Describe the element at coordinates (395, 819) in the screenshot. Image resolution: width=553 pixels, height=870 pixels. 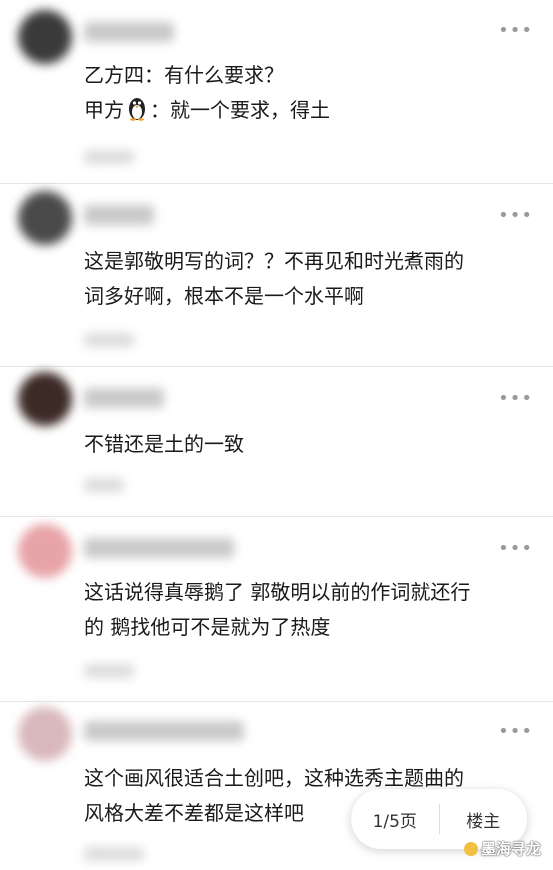
I see `page-indicator-button: 1/5页` at that location.